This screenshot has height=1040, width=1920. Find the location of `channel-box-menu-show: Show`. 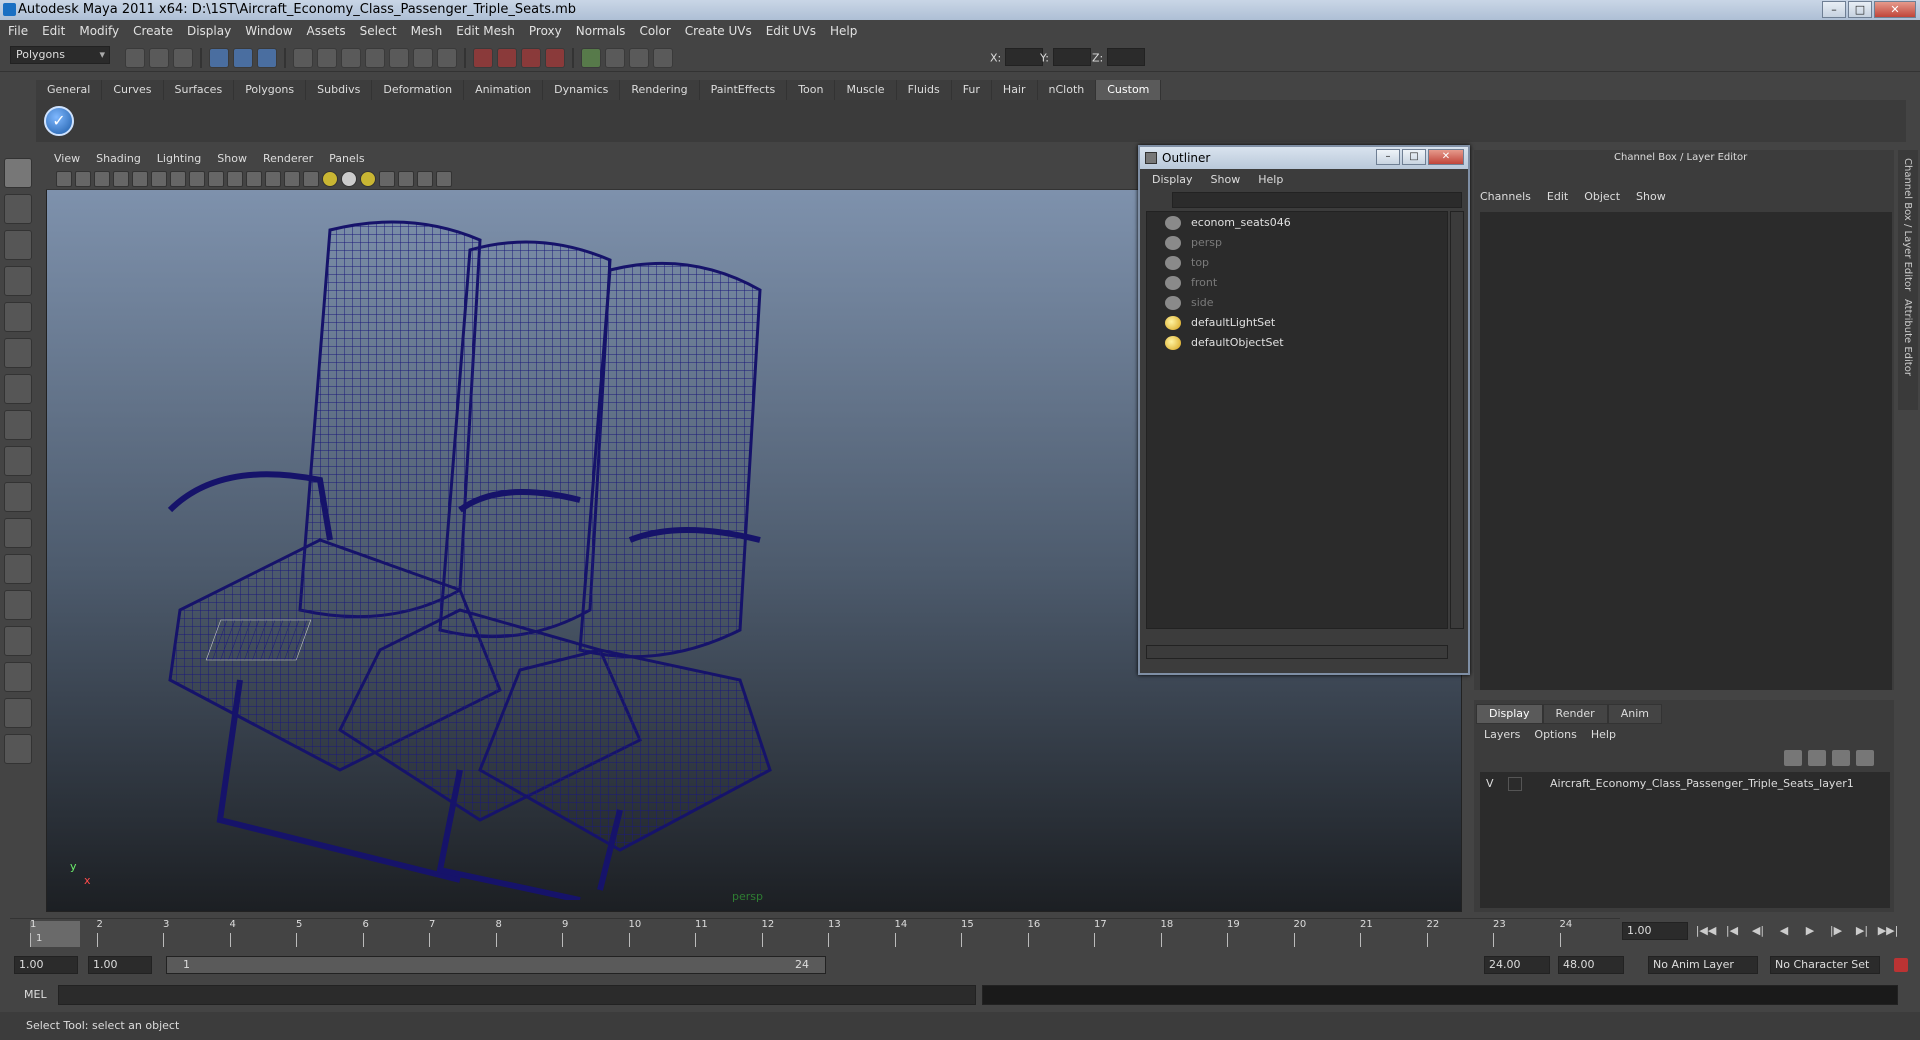

channel-box-menu-show: Show is located at coordinates (1651, 196).